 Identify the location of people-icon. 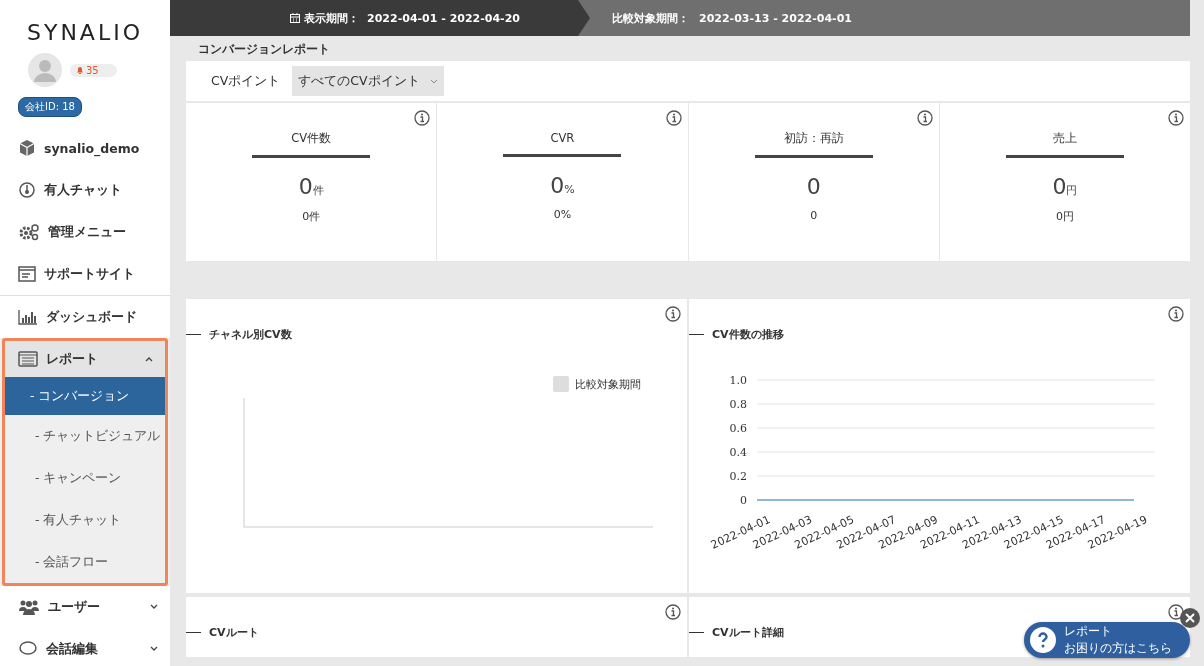
(29, 607).